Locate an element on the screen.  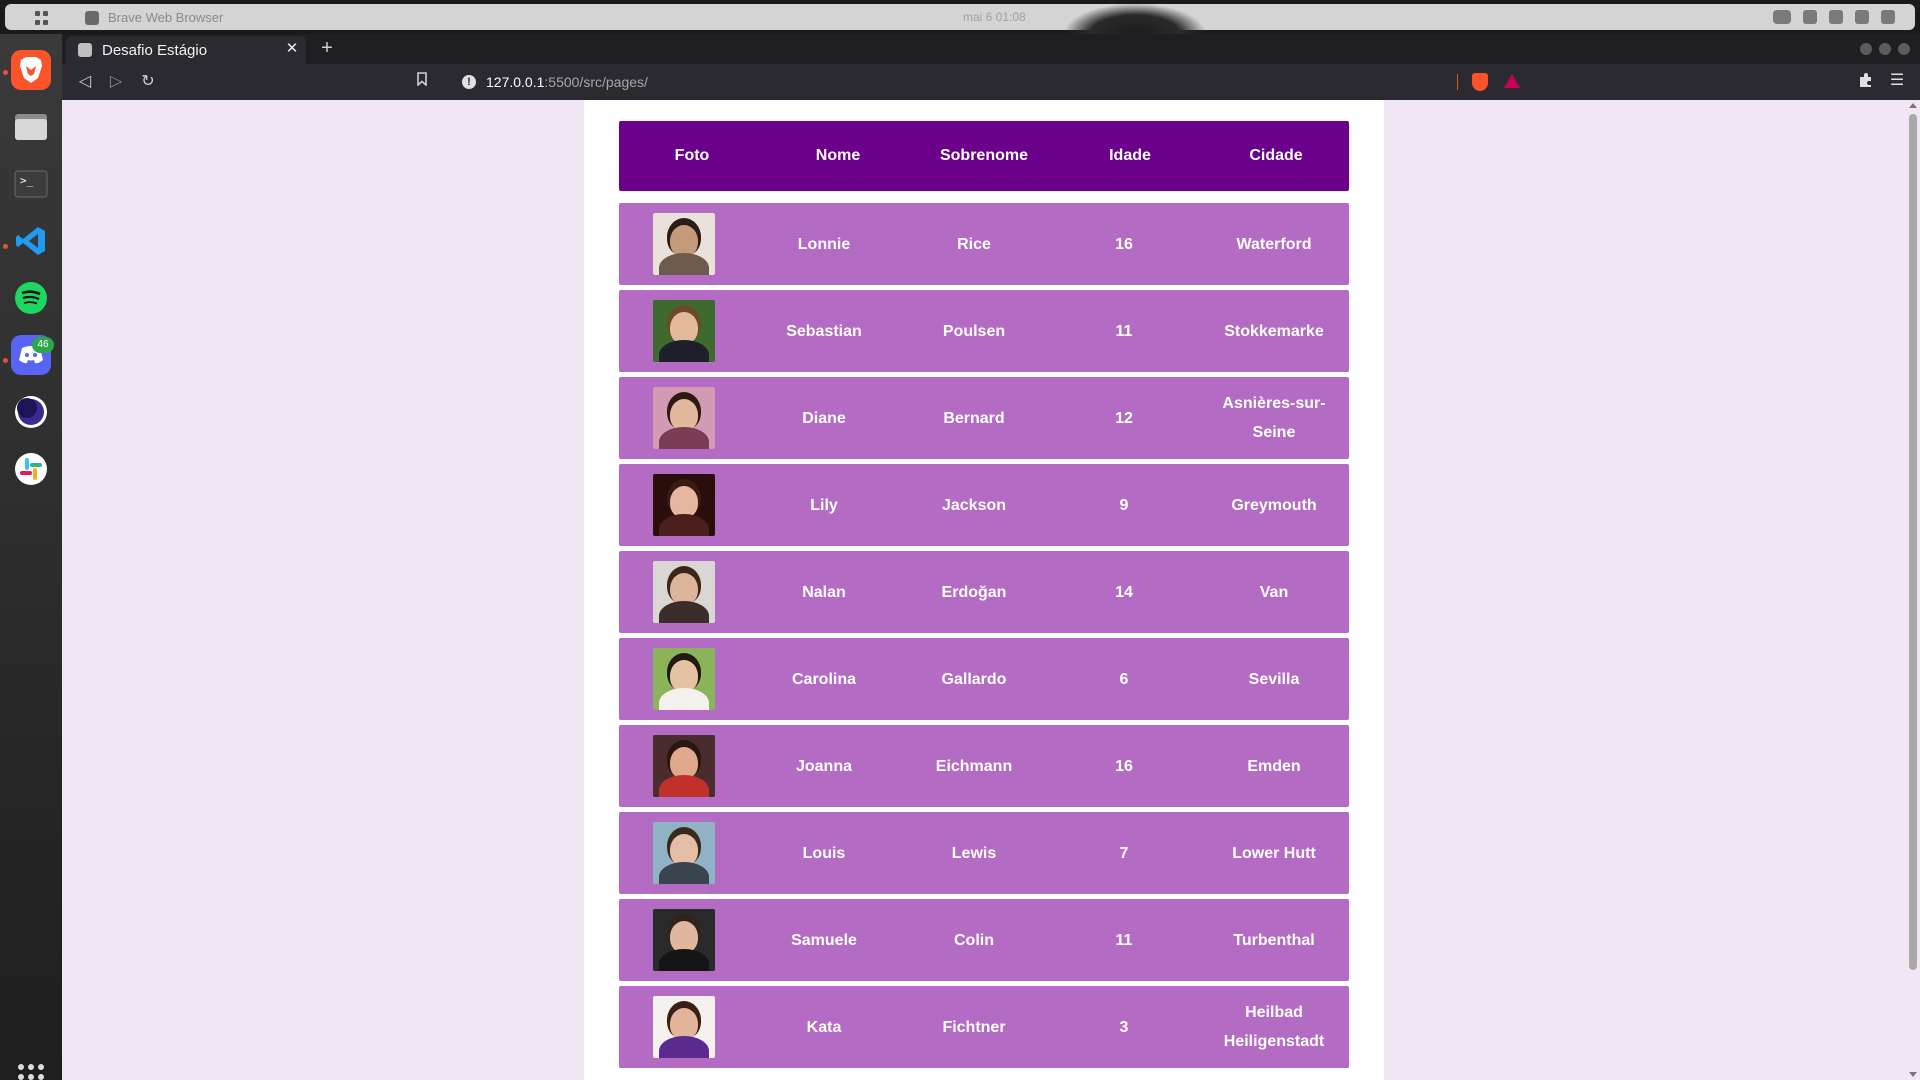
spotify-logo-icon is located at coordinates (31, 298).